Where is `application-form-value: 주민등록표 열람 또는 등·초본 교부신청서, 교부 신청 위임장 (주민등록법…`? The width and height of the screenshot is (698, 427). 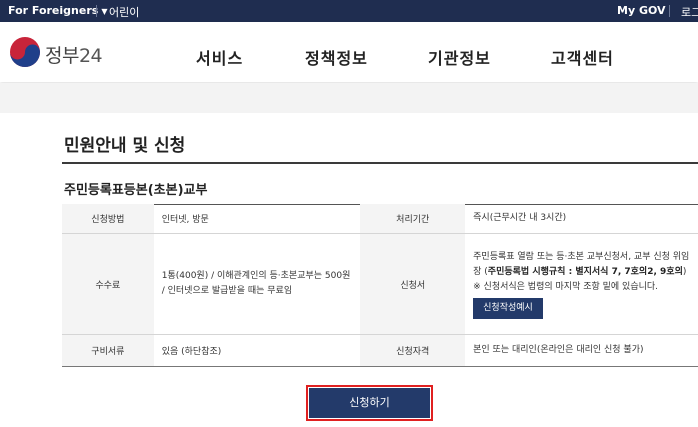 application-form-value: 주민등록표 열람 또는 등·초본 교부신청서, 교부 신청 위임장 (주민등록법… is located at coordinates (581, 284).